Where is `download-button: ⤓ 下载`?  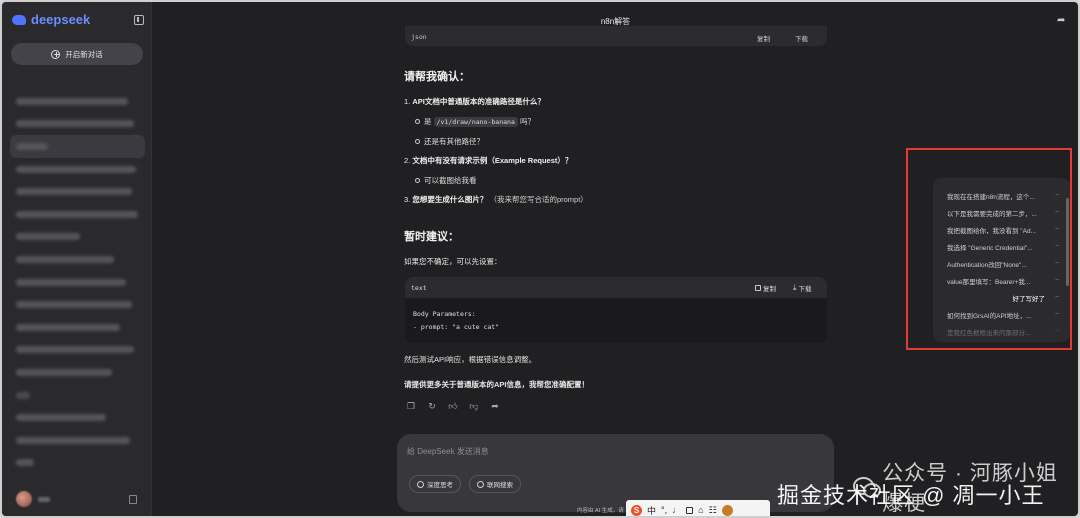
download-button: ⤓ 下载 is located at coordinates (802, 288).